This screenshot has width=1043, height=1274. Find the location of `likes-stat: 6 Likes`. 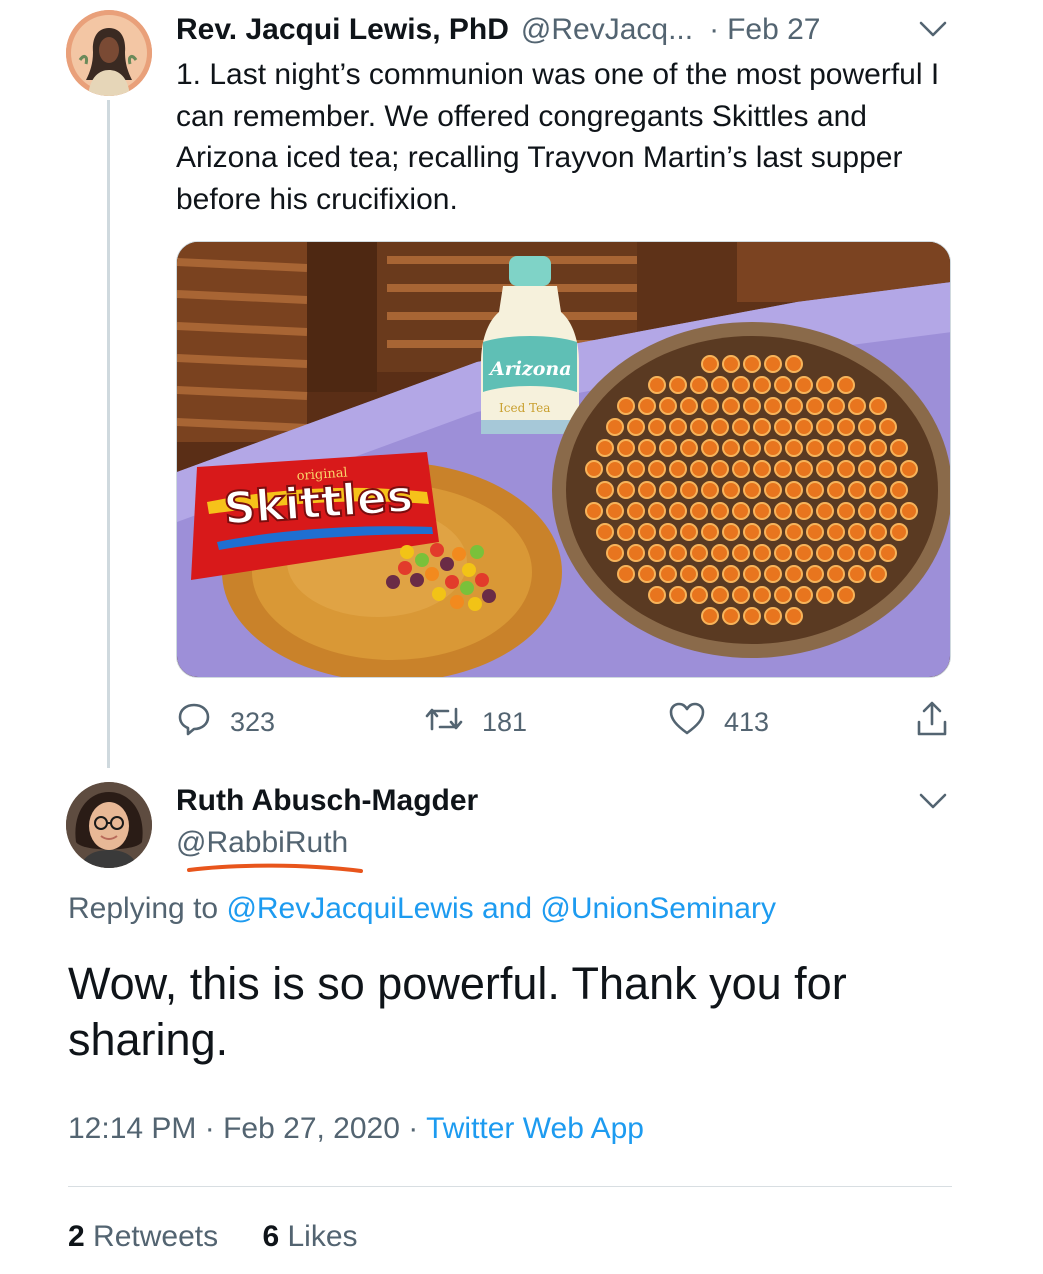

likes-stat: 6 Likes is located at coordinates (309, 1236).